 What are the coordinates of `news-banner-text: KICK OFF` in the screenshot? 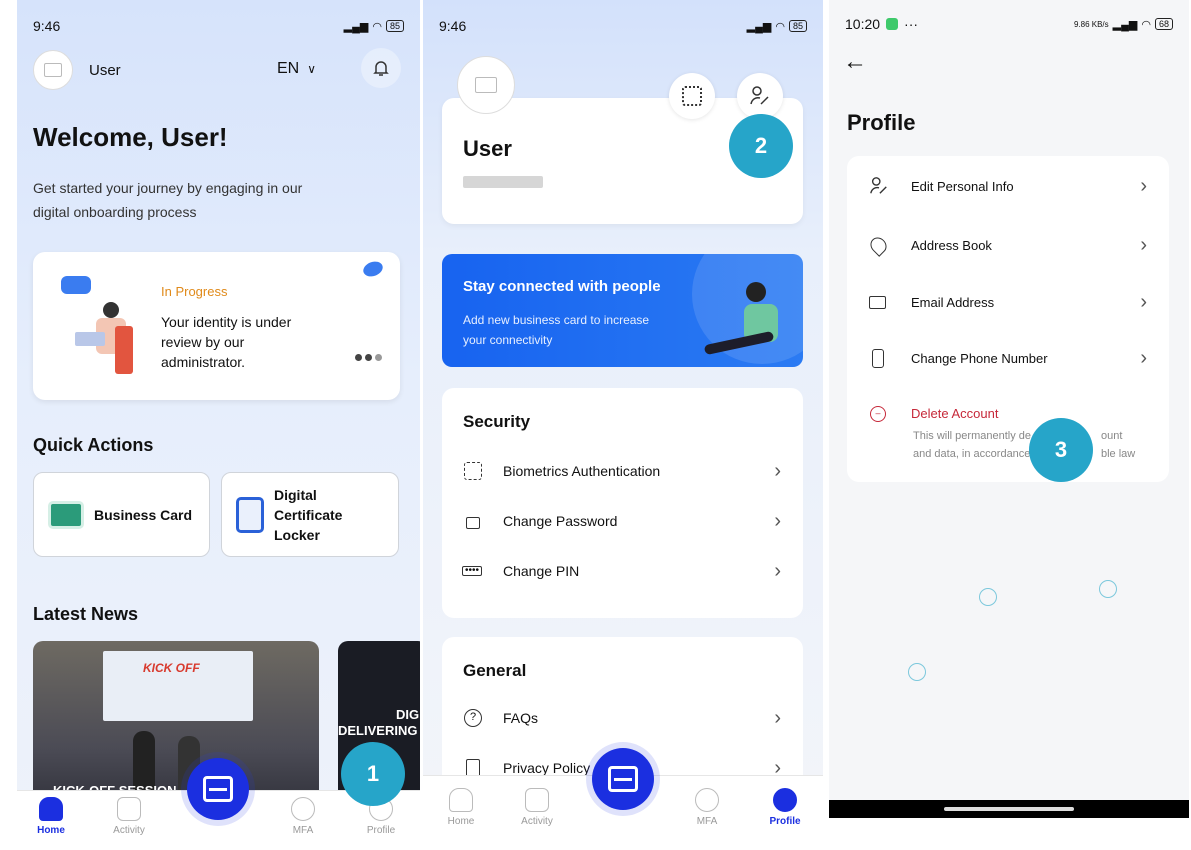 It's located at (171, 668).